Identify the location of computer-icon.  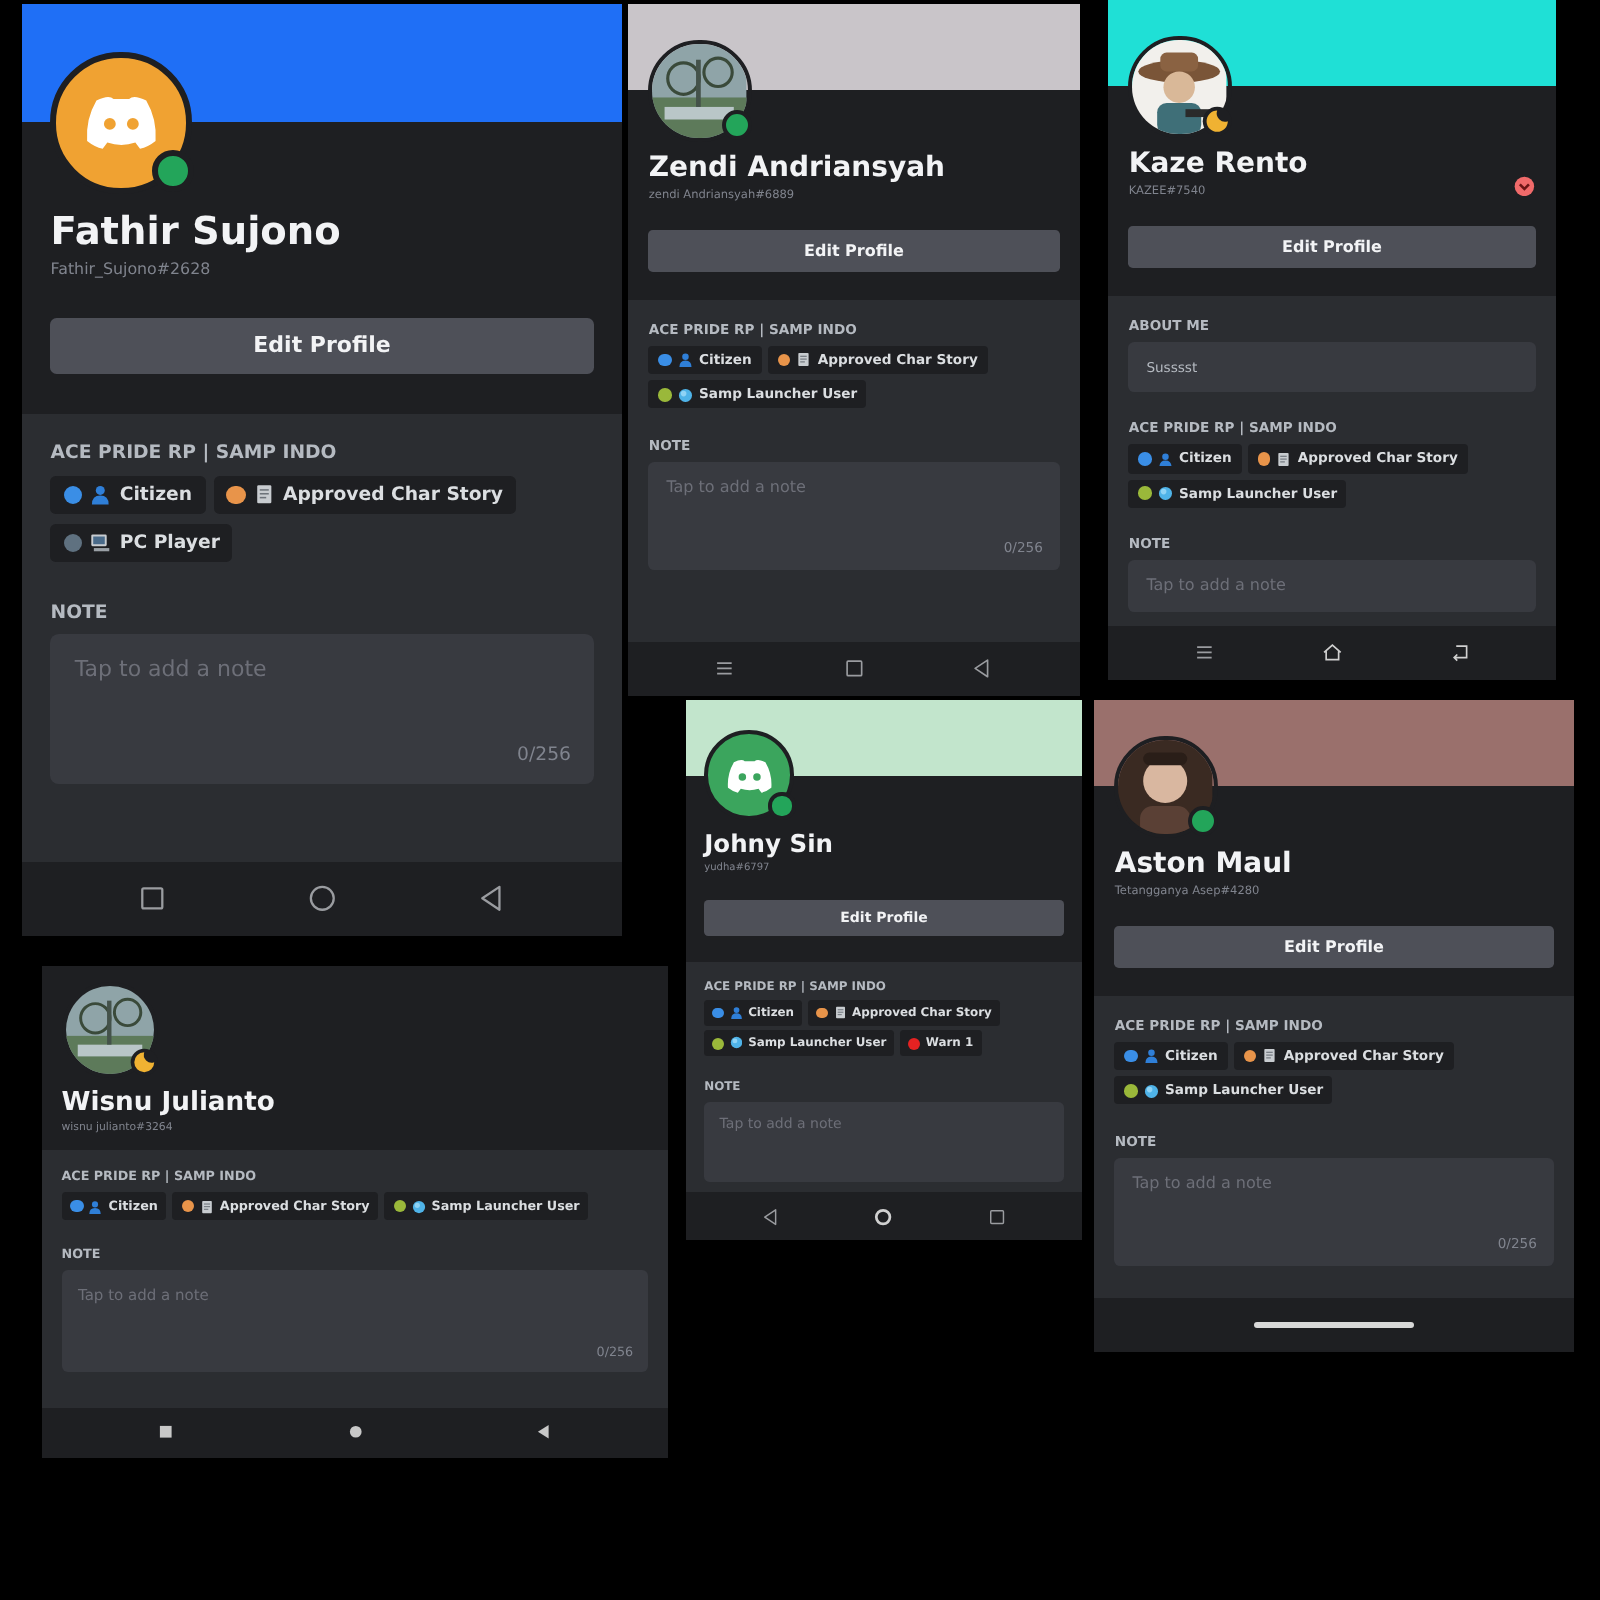
(101, 542).